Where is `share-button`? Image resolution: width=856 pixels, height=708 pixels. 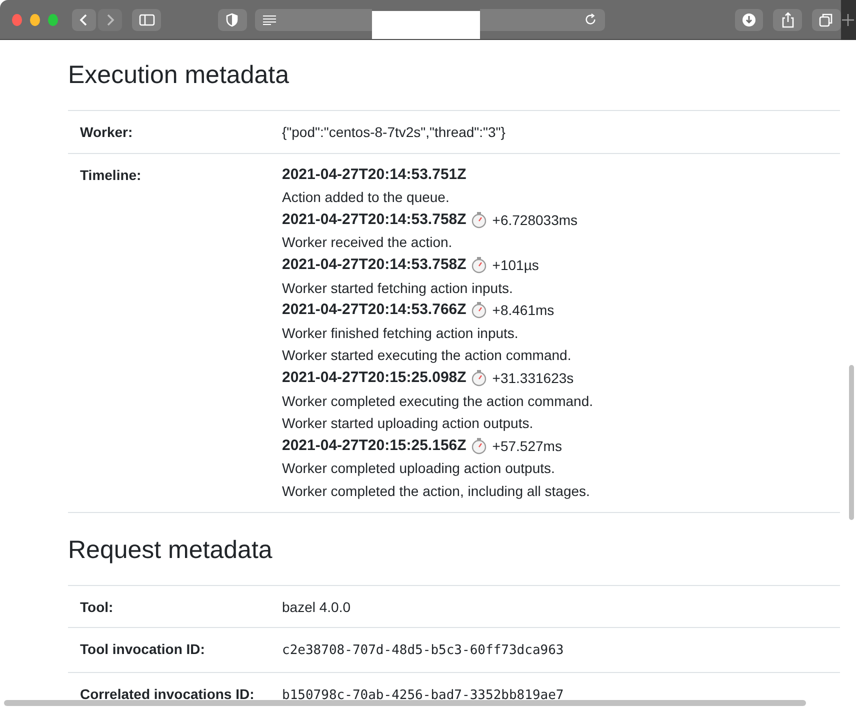 share-button is located at coordinates (787, 19).